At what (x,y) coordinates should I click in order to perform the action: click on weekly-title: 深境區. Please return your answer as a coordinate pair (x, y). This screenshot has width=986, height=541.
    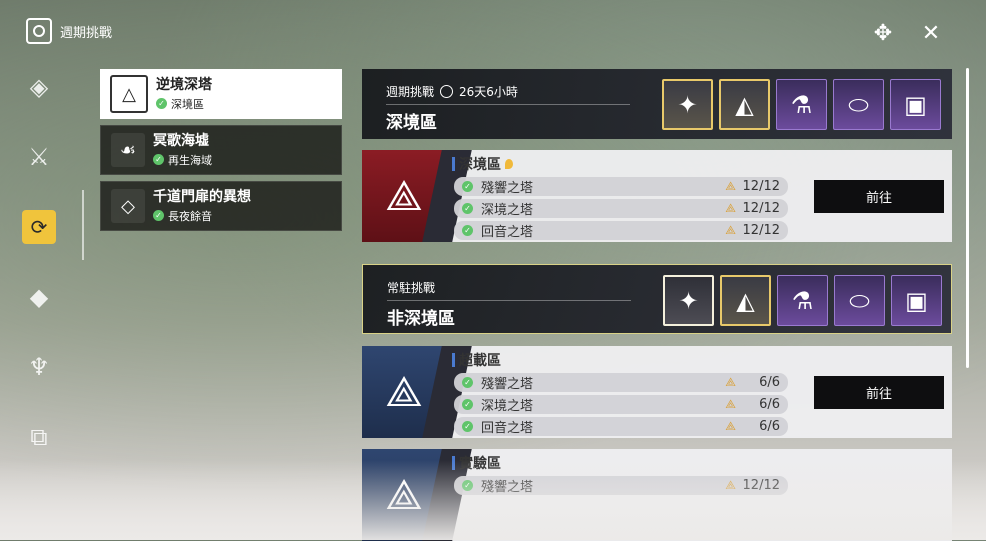
    Looking at the image, I should click on (411, 123).